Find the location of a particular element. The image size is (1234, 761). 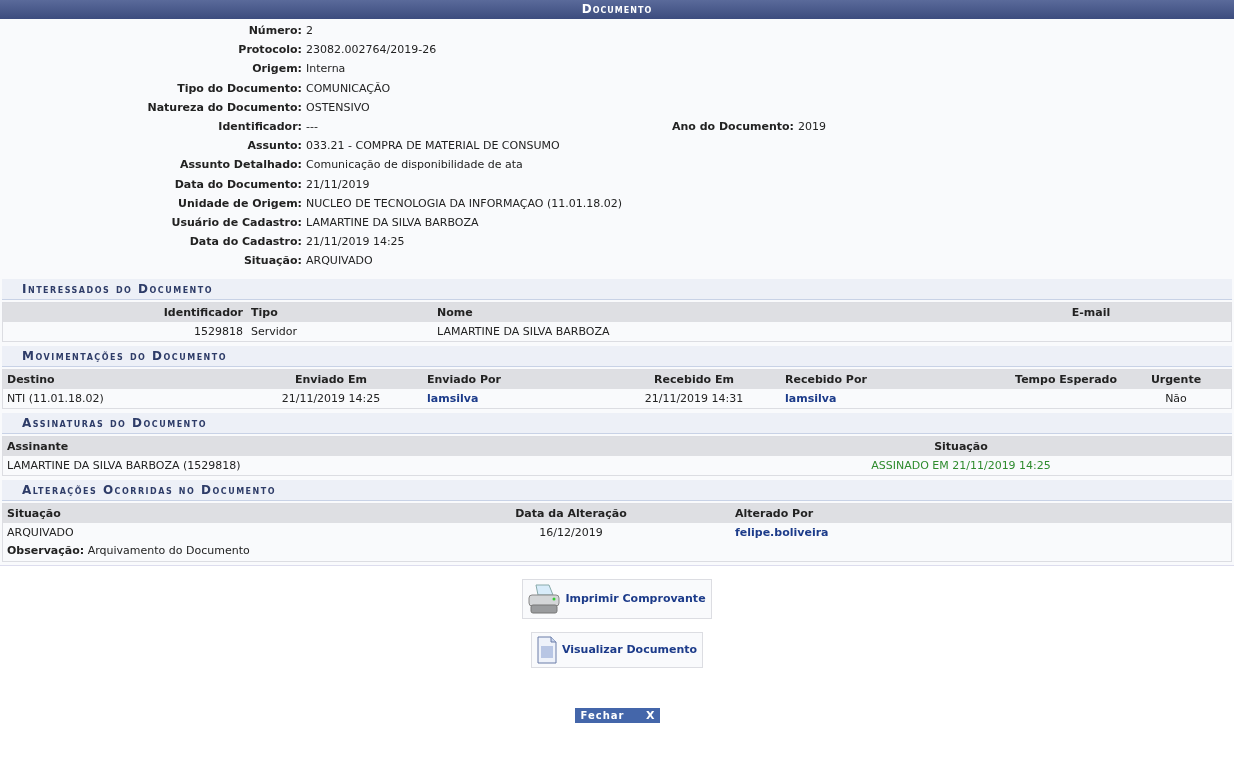

field-label: Ano do Documento: is located at coordinates (733, 127).